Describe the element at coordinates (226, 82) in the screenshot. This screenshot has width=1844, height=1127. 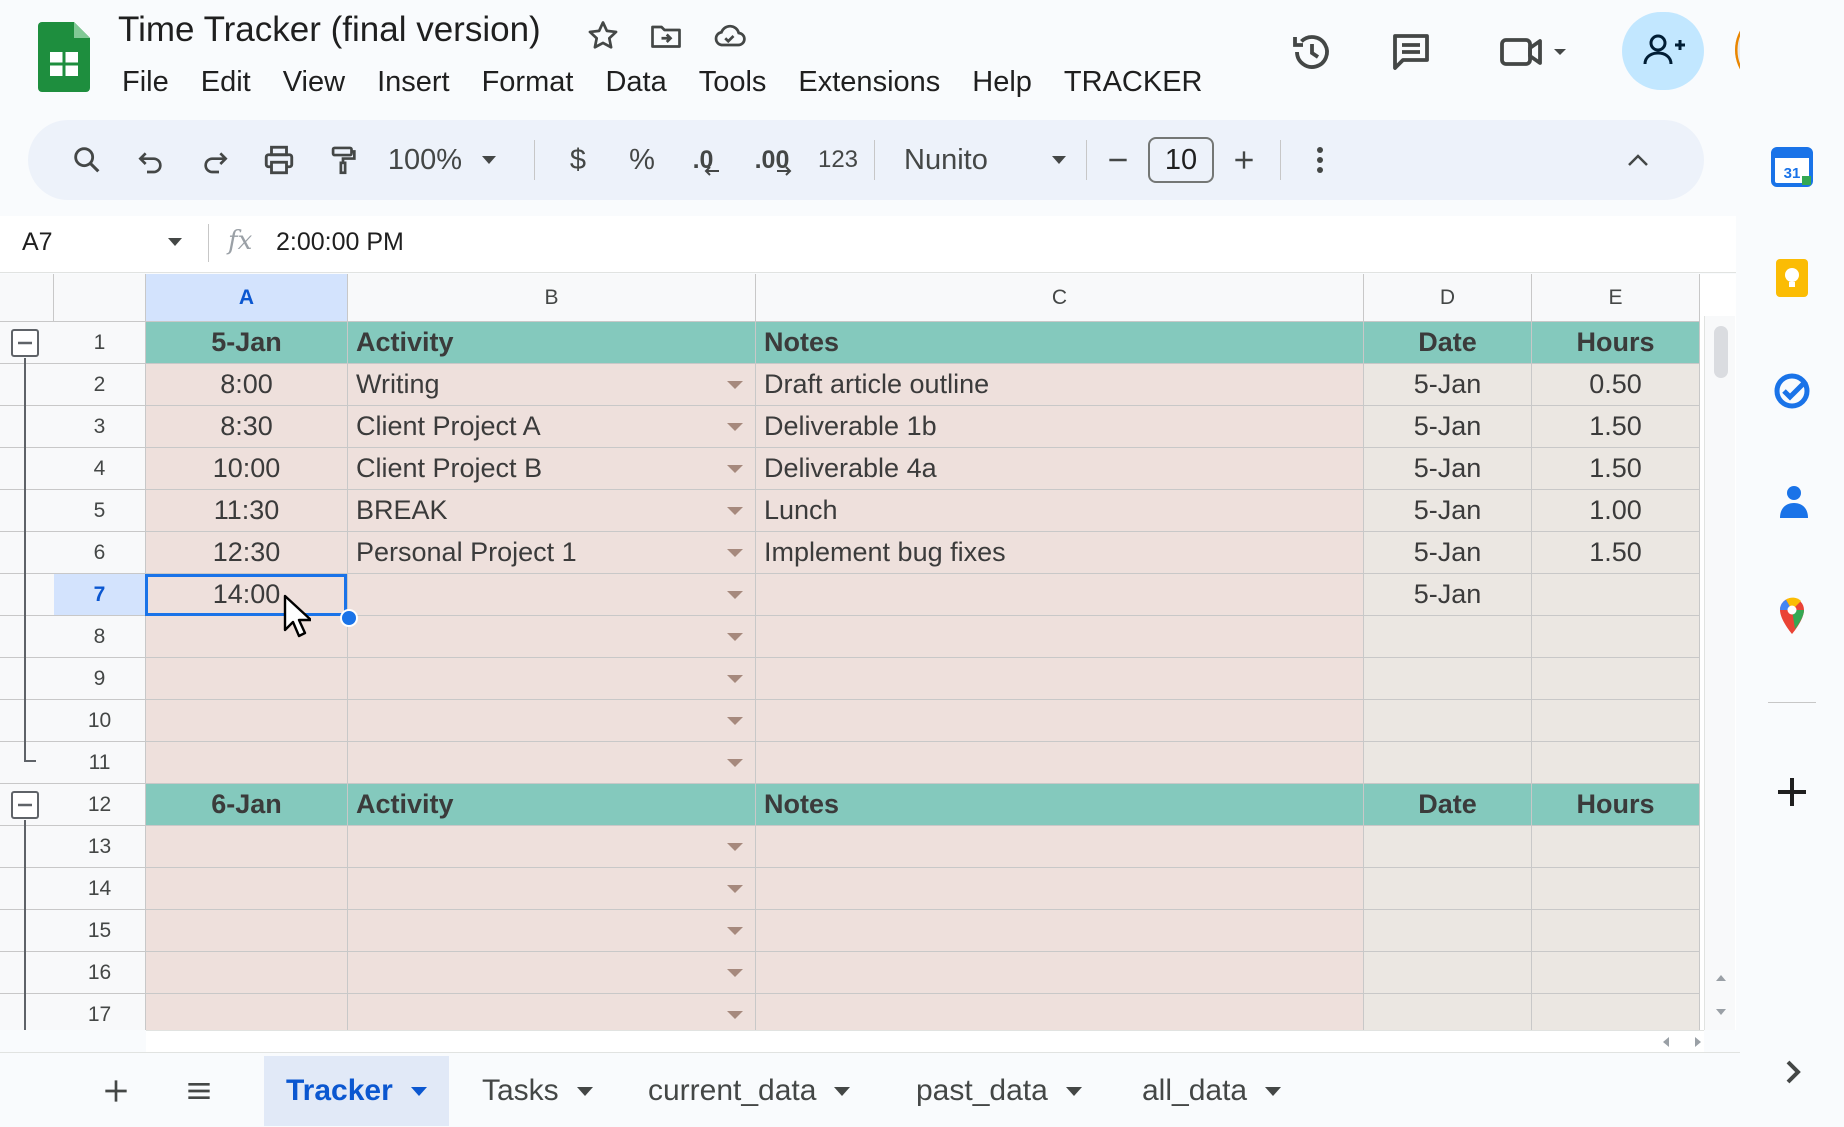
I see `menu-edit: Edit` at that location.